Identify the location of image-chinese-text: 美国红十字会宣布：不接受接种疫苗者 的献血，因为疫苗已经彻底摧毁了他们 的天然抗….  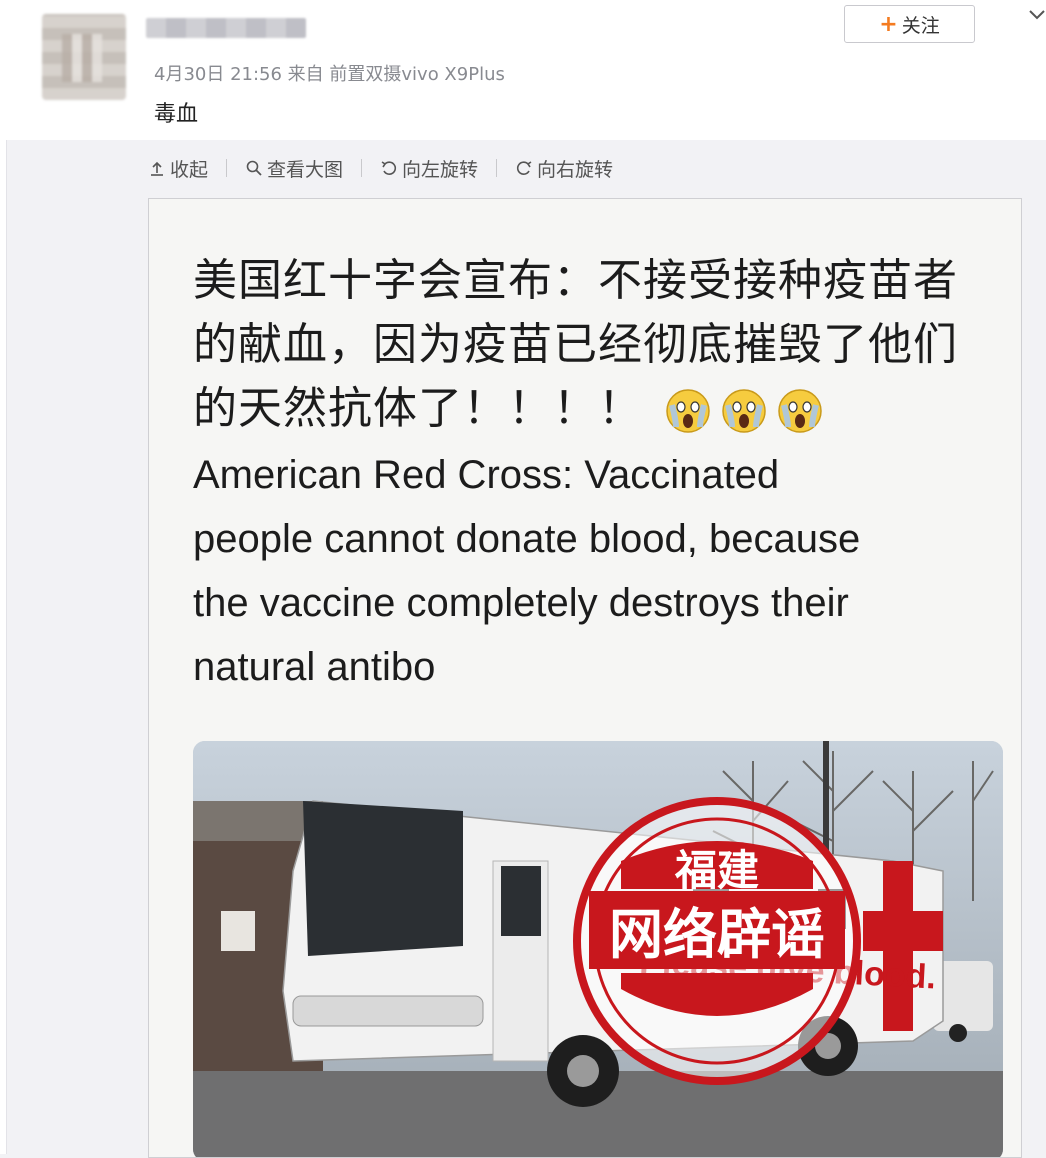
(603, 345).